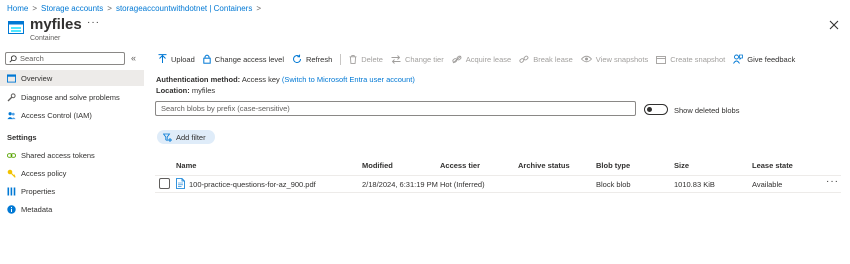  Describe the element at coordinates (400, 184) in the screenshot. I see `blob-modified: 2/18/2024, 6:31:19 PM` at that location.